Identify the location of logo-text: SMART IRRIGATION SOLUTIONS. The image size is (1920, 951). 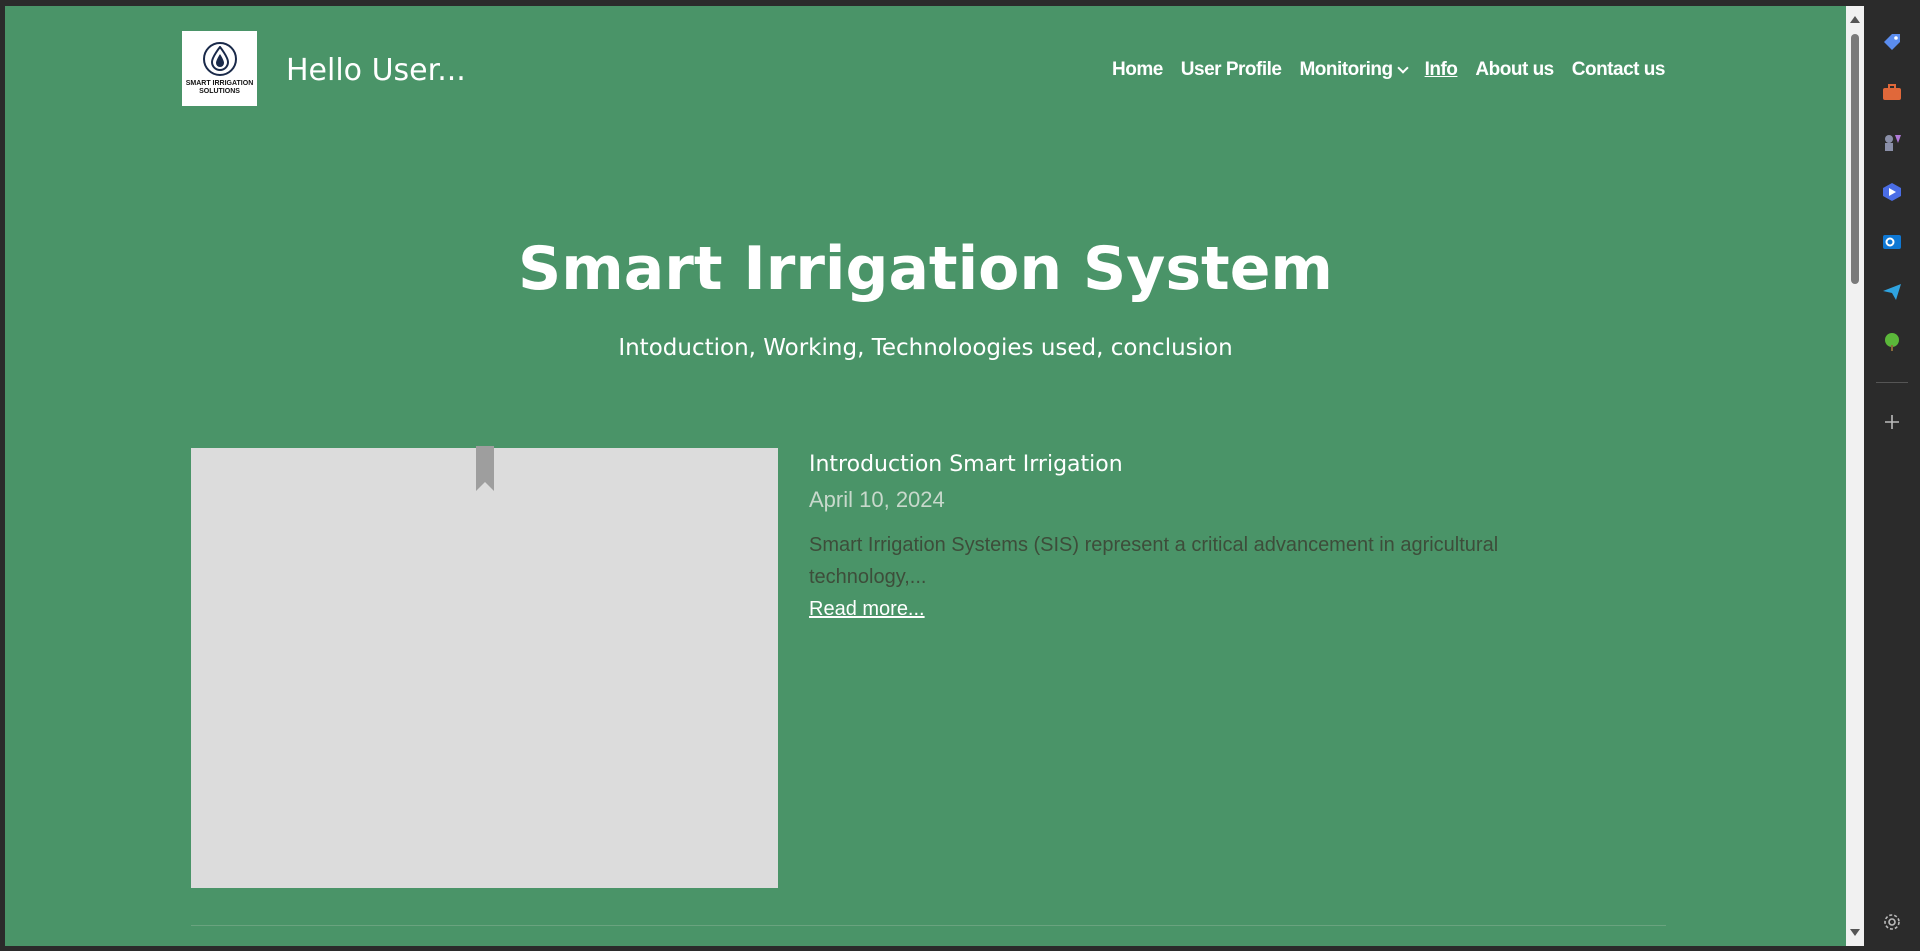
(219, 87).